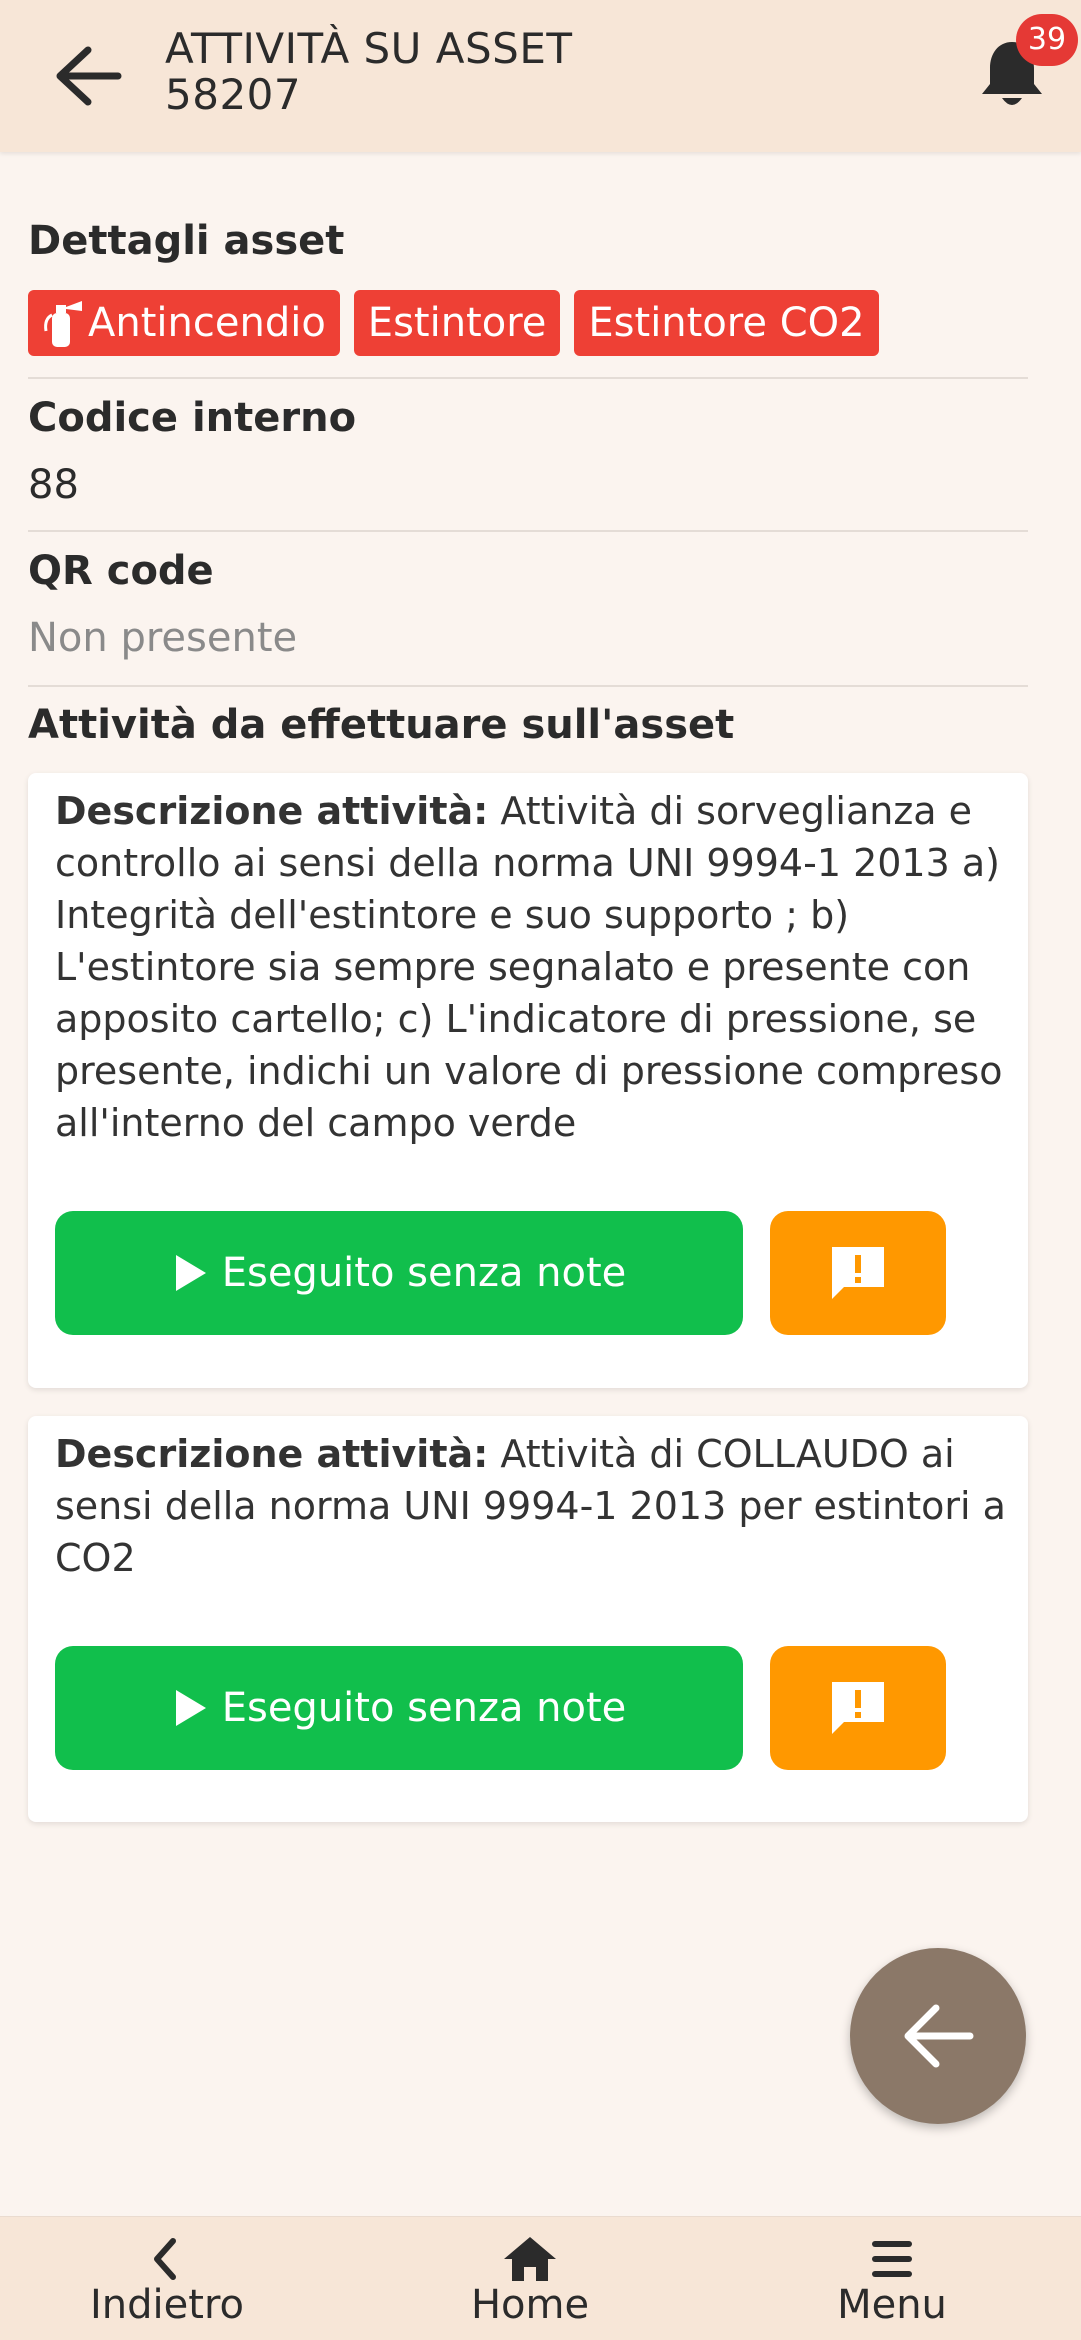  I want to click on qr-code-value: Non presente, so click(163, 638).